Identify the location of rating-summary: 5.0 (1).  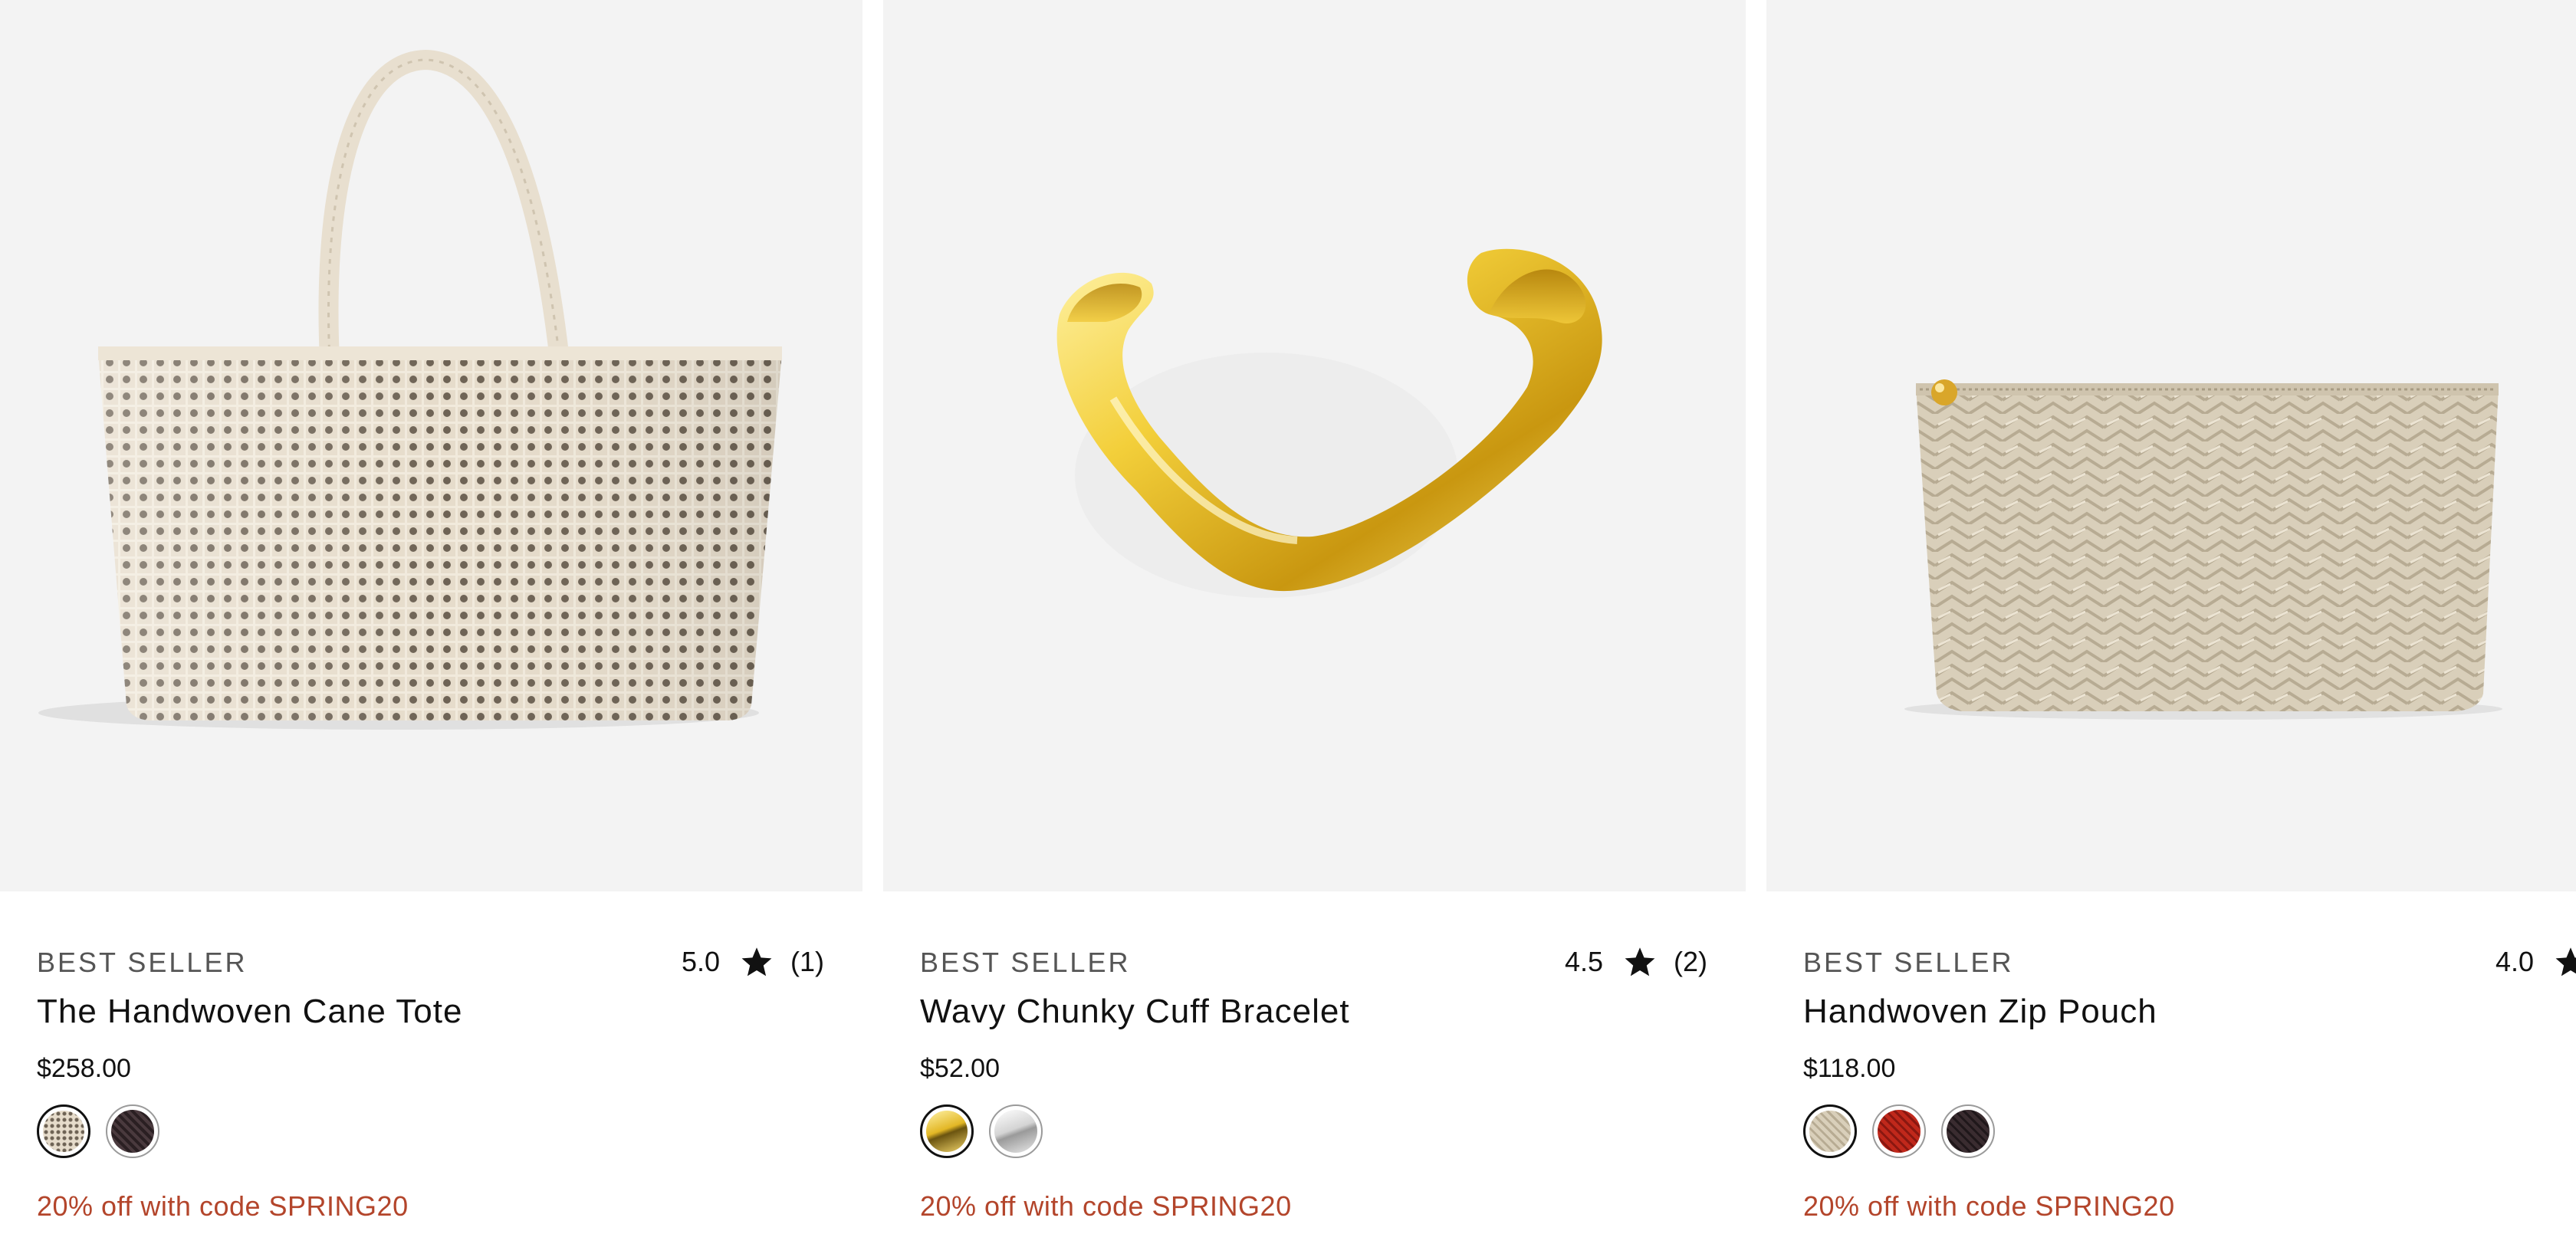
(753, 962).